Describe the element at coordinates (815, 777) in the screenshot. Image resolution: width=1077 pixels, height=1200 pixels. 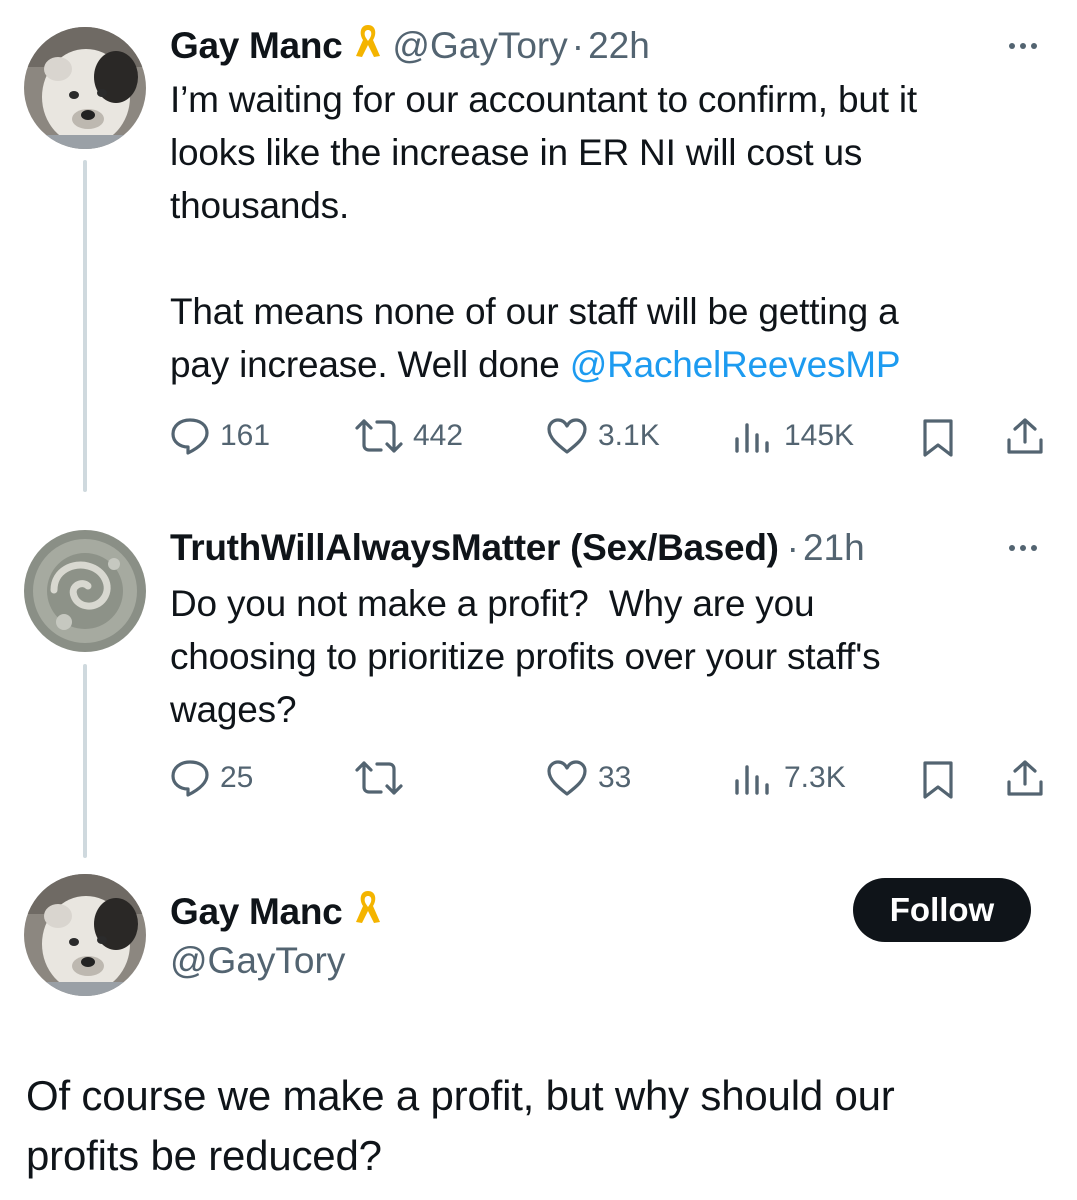
I see `views-count: 7.3K` at that location.